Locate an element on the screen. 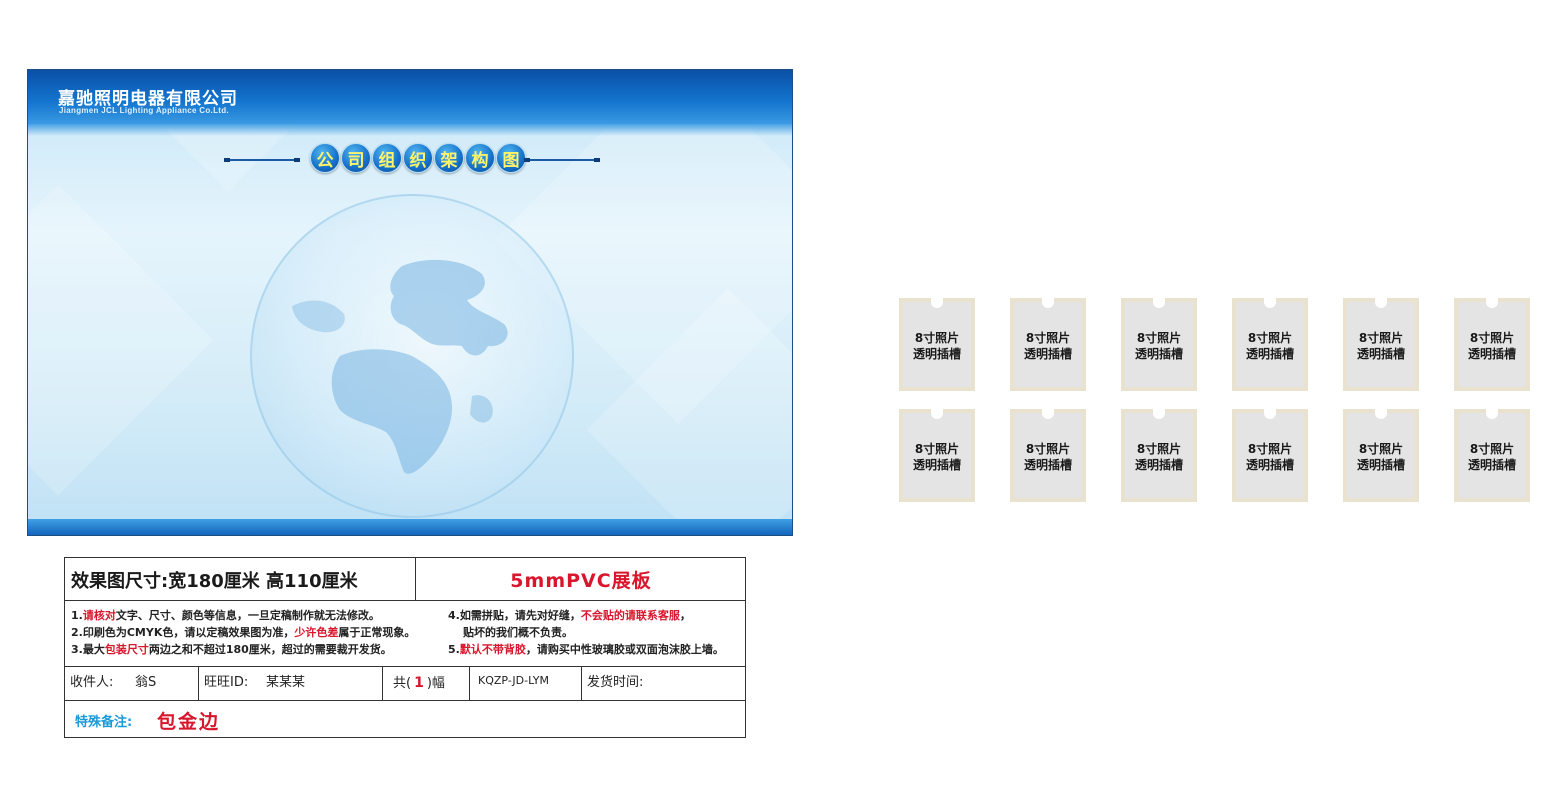 The height and width of the screenshot is (810, 1549). note-text: 2.印刷色为CMYK色，请以定稿效果图为准， is located at coordinates (183, 632).